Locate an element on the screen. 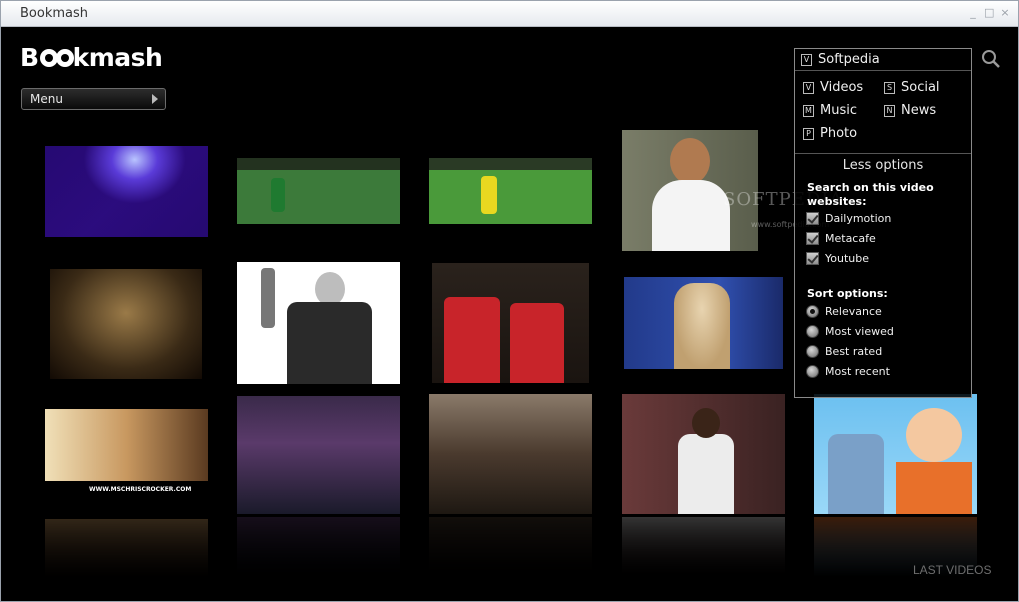 This screenshot has height=602, width=1019. site-label: Metacafe is located at coordinates (850, 238).